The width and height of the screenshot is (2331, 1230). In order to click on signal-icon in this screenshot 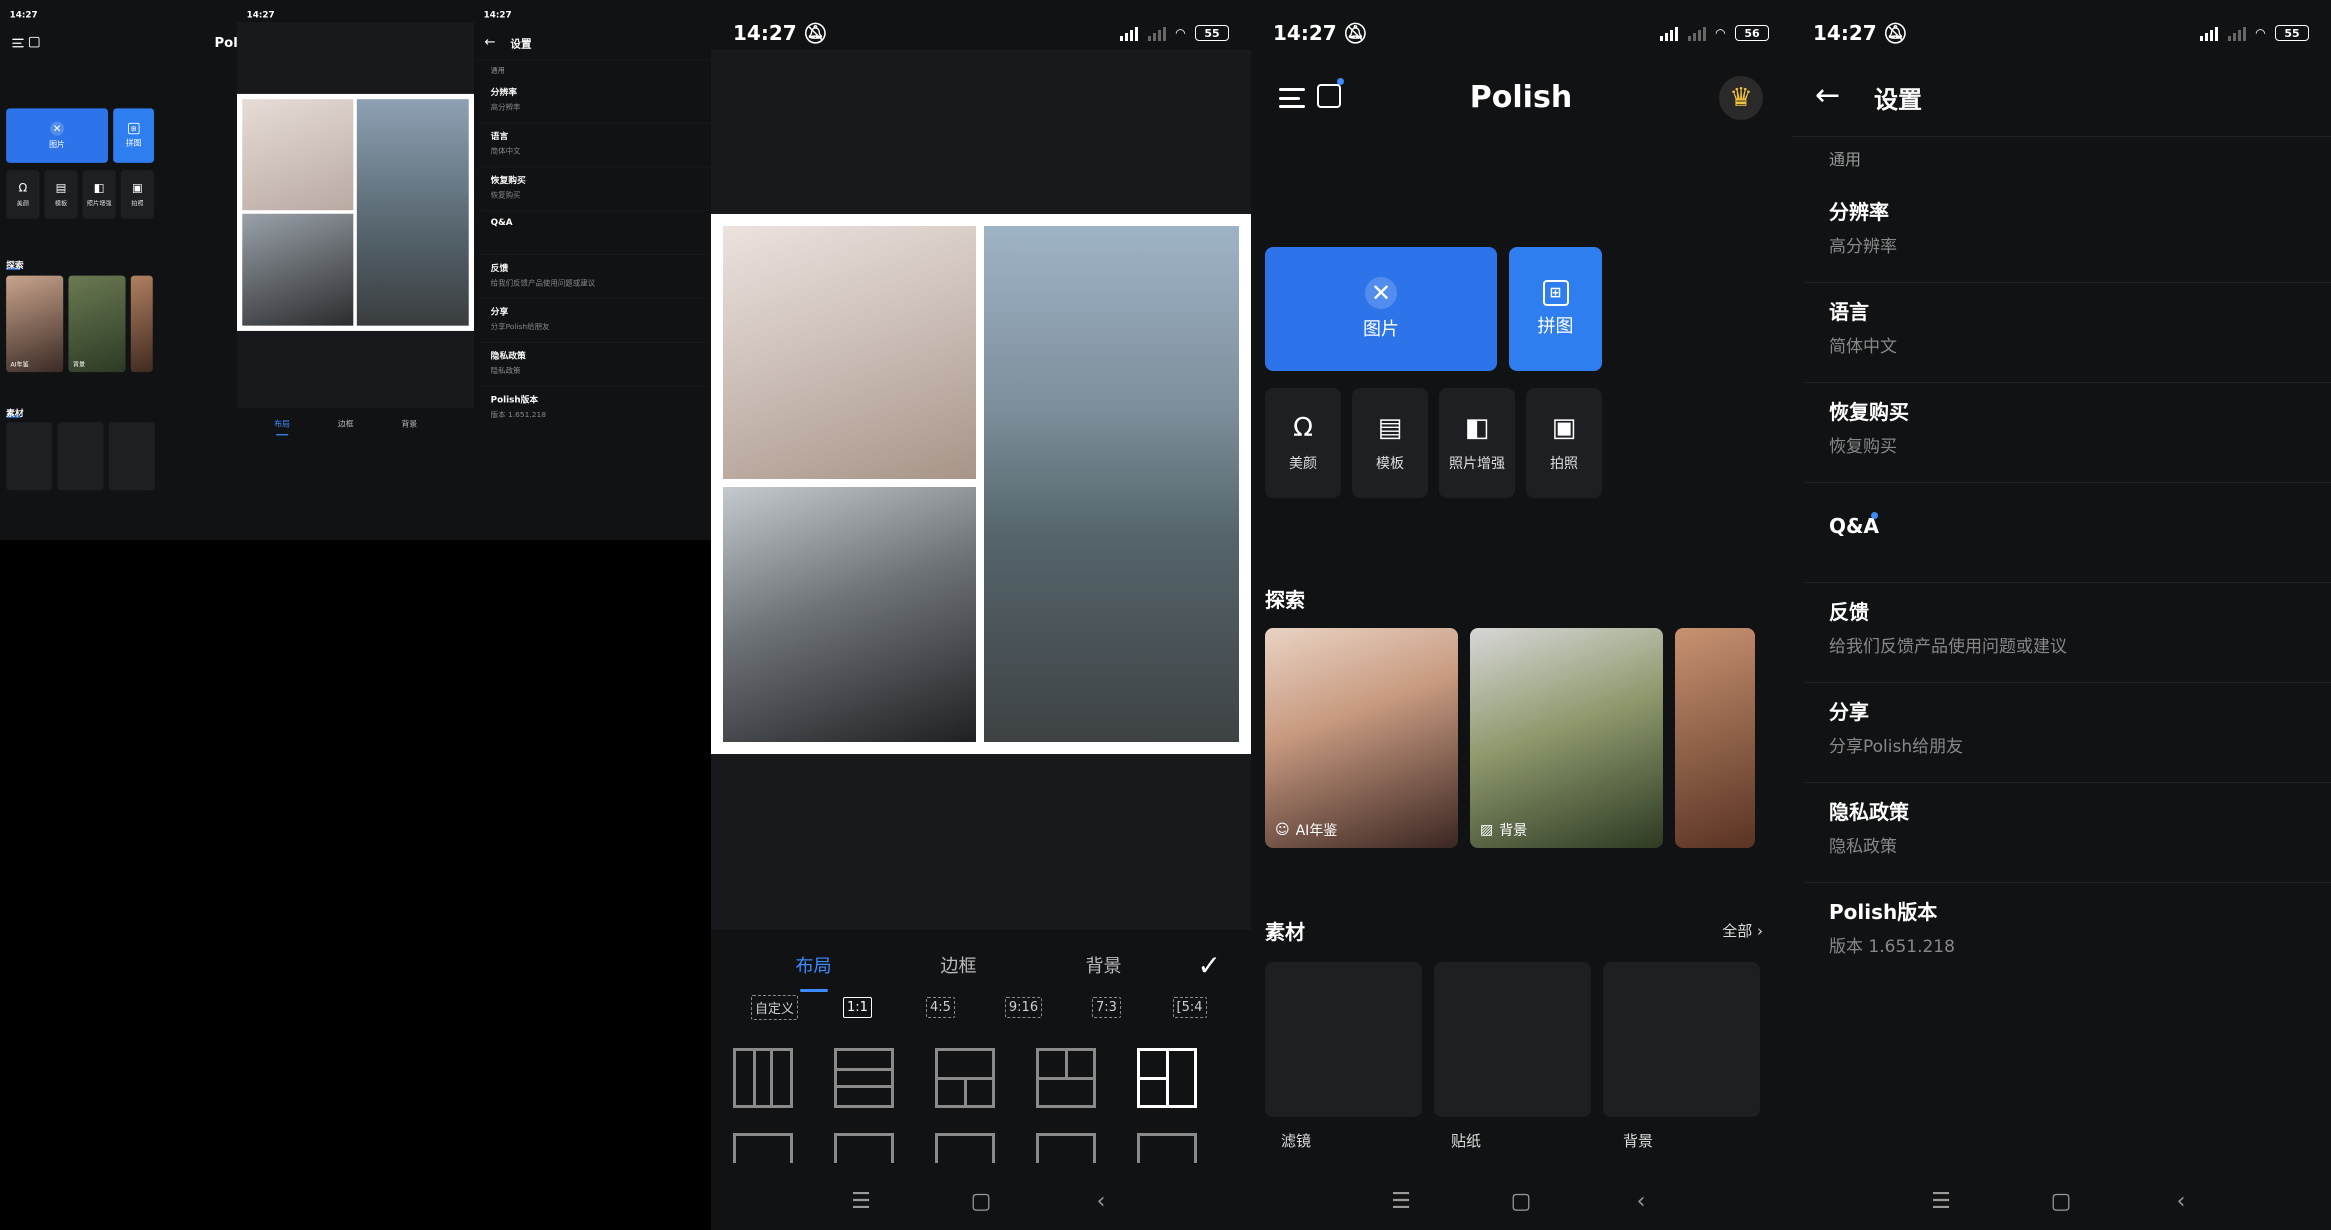, I will do `click(1128, 33)`.